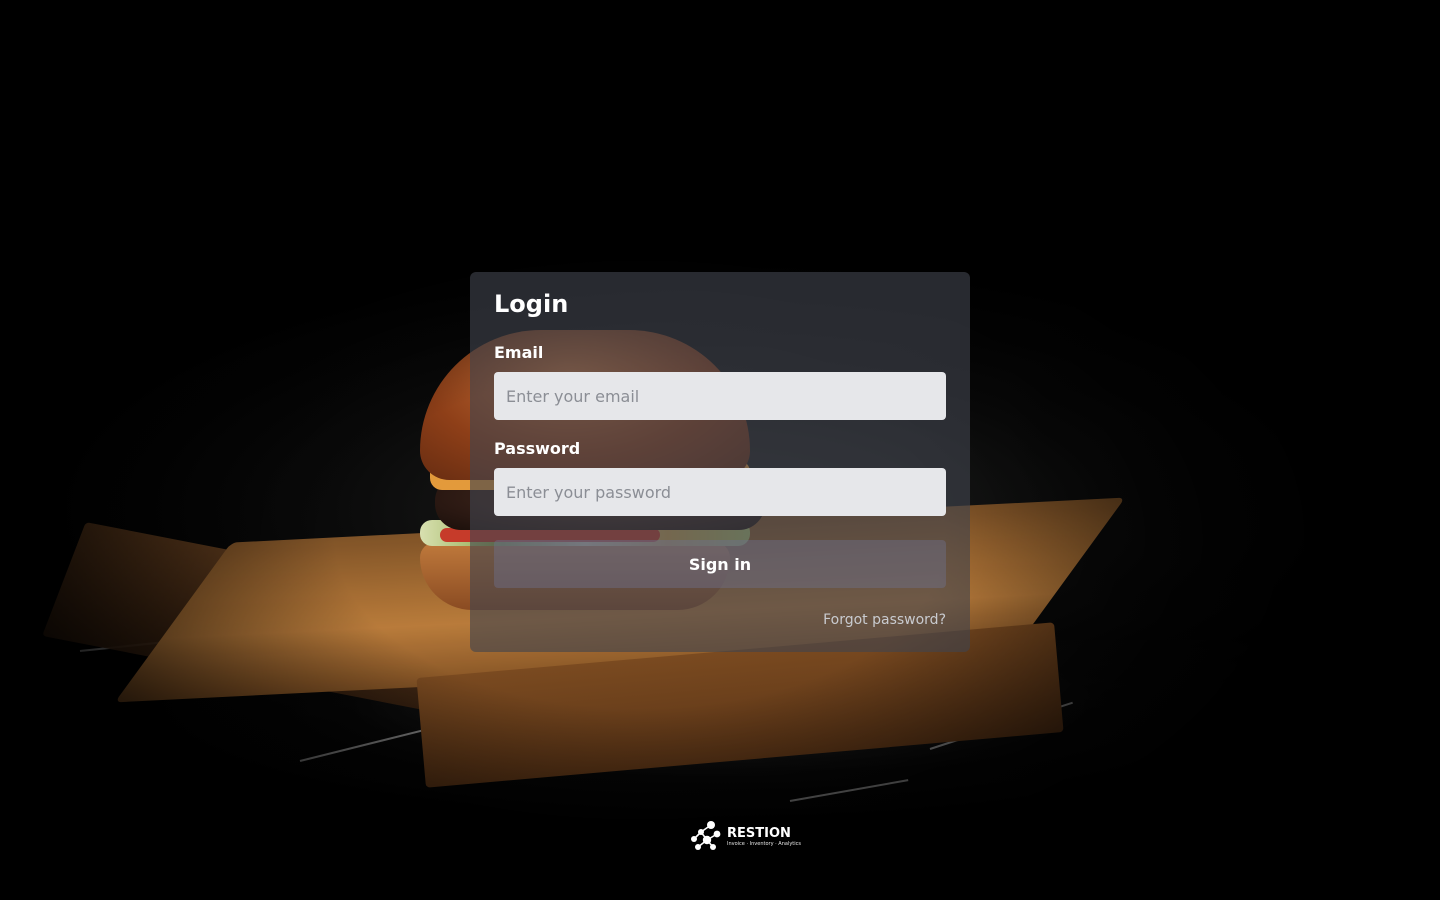 The height and width of the screenshot is (900, 1440). What do you see at coordinates (720, 396) in the screenshot?
I see `email-field` at bounding box center [720, 396].